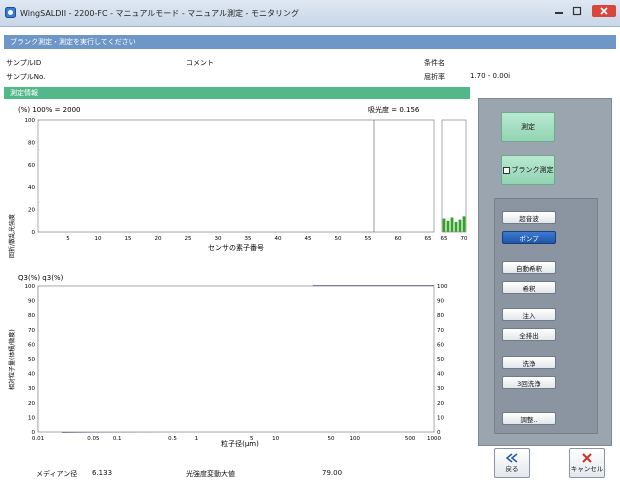 The width and height of the screenshot is (620, 500). I want to click on top-ytick-label: 80, so click(31, 143).